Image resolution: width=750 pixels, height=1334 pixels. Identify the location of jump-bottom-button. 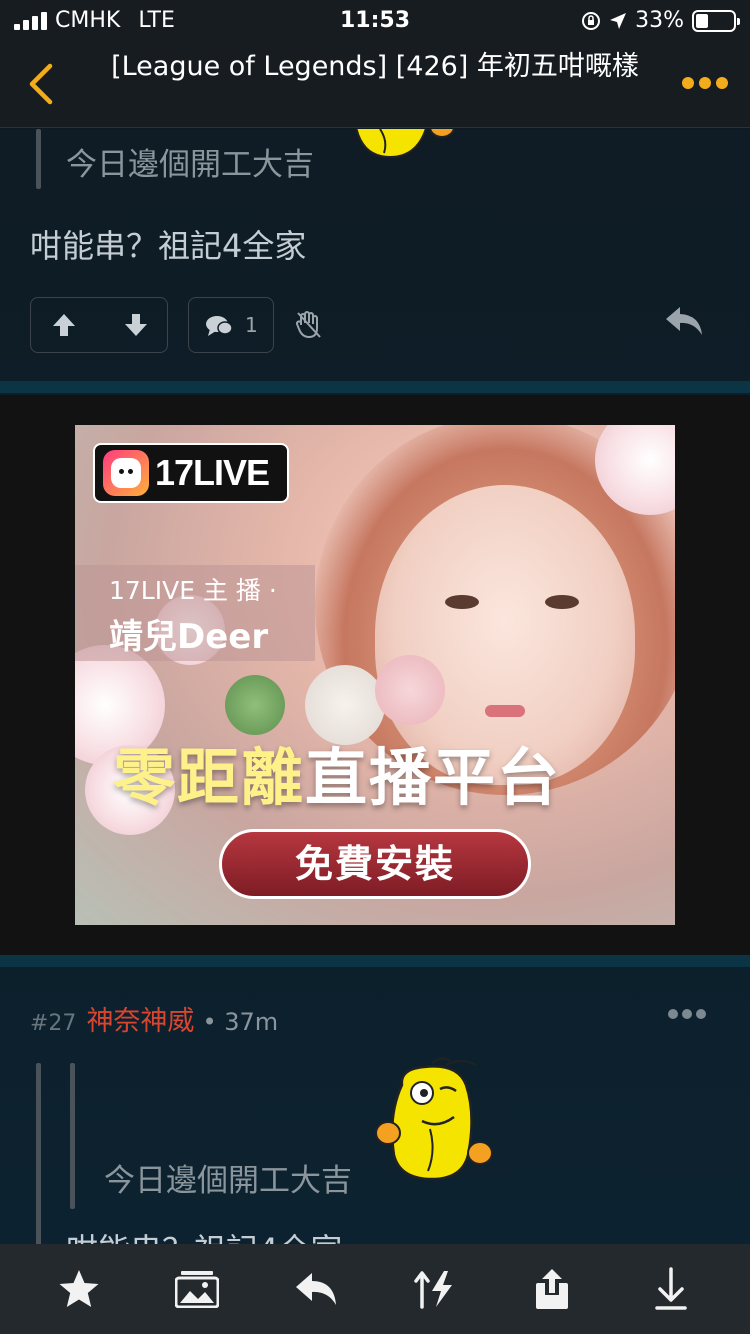
(671, 1289).